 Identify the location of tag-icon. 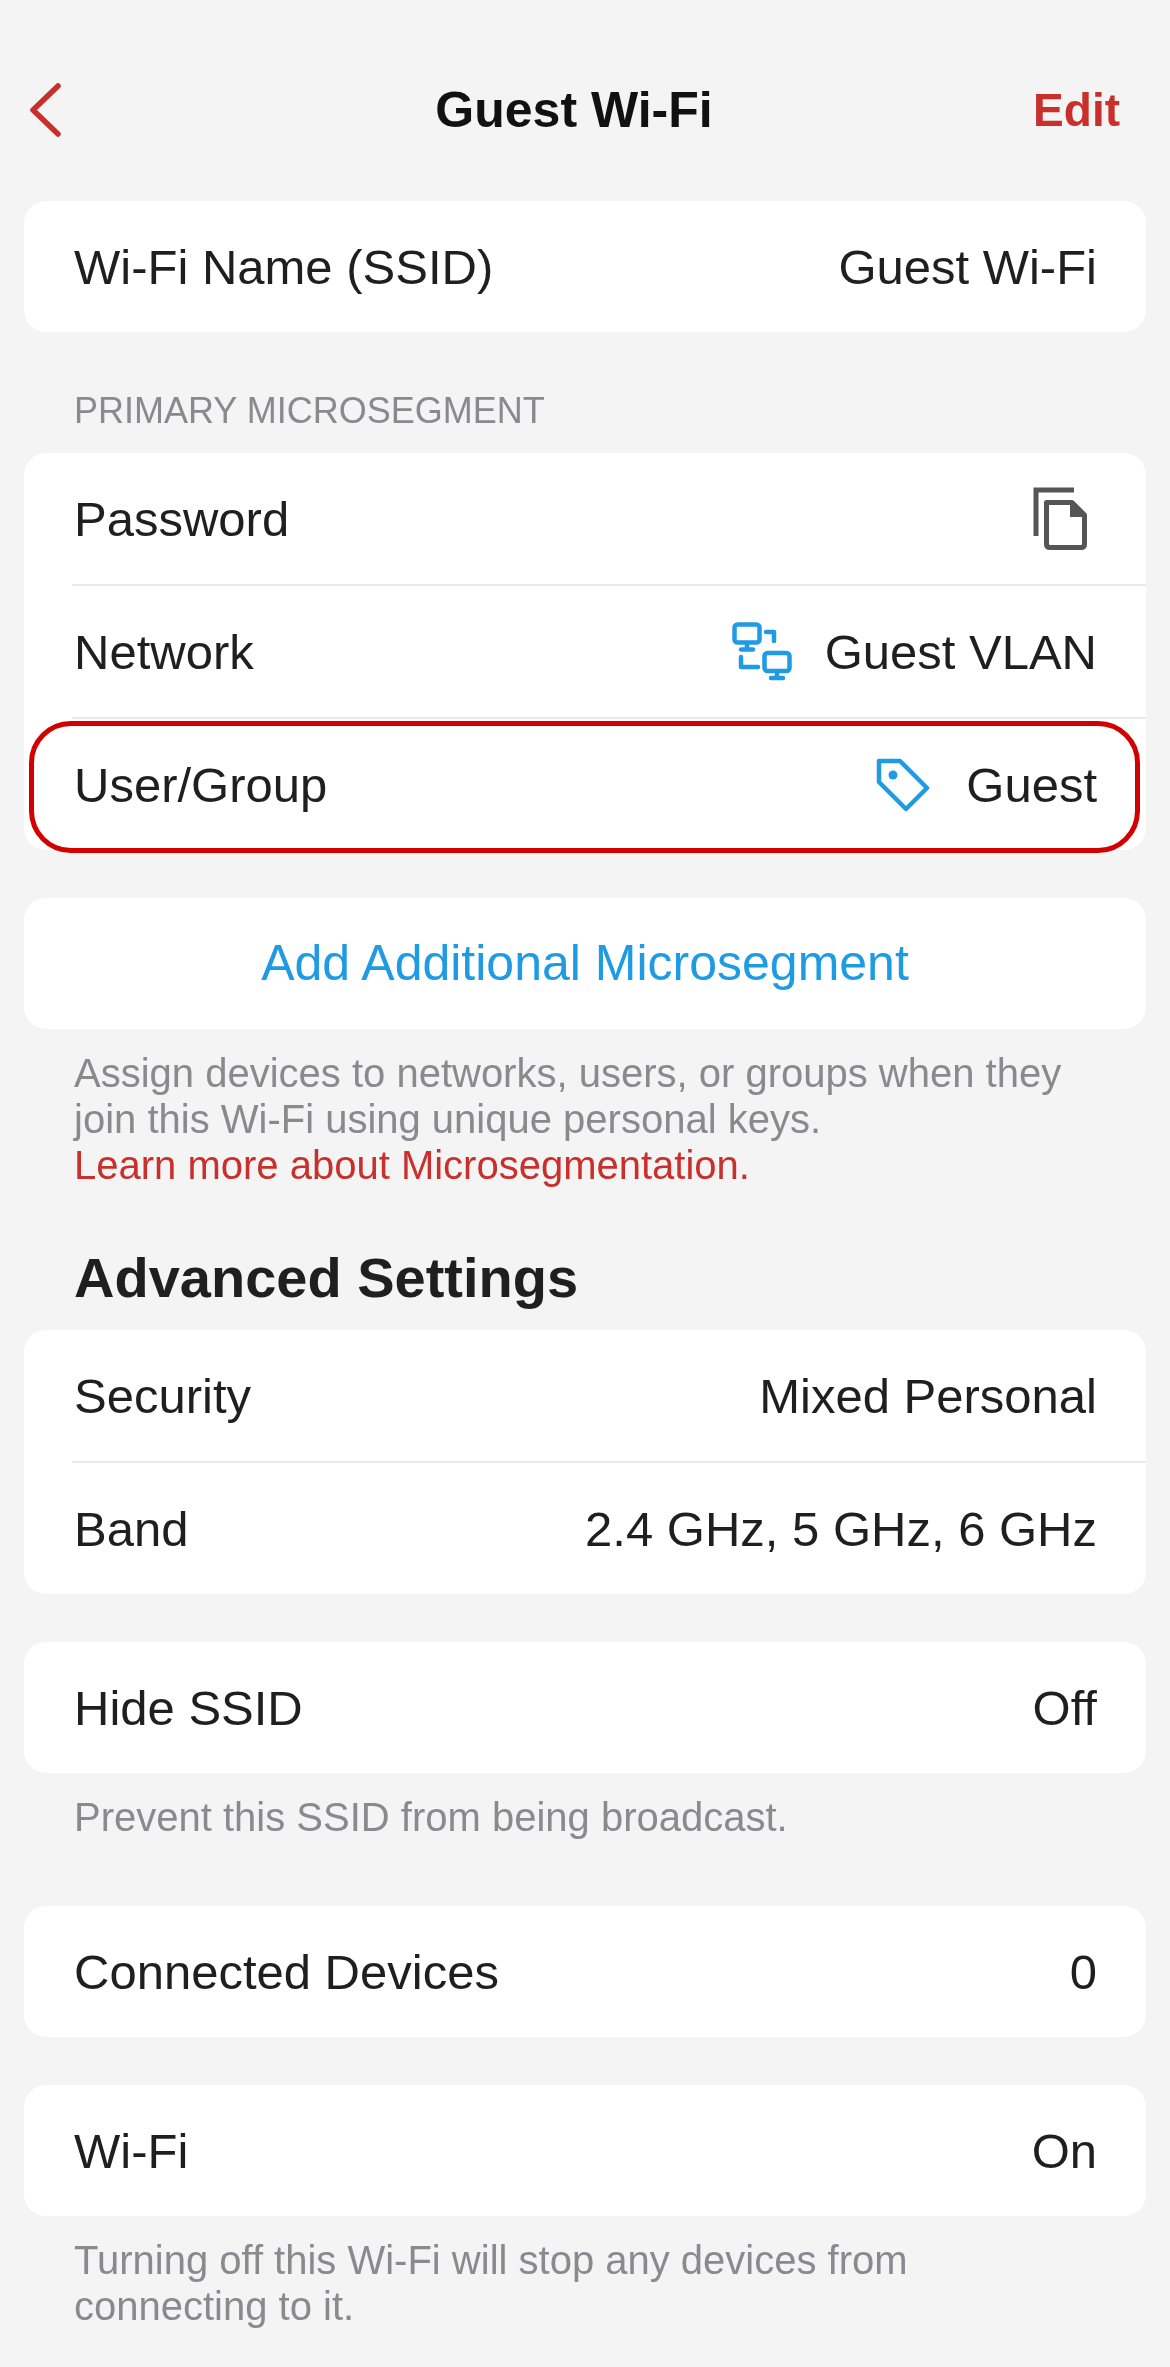
(903, 784).